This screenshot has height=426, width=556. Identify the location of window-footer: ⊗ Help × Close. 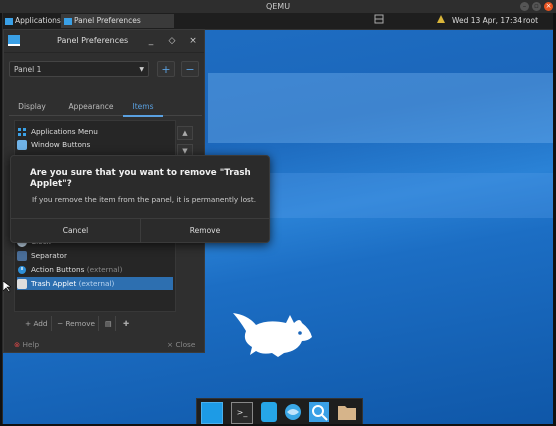
(104, 345).